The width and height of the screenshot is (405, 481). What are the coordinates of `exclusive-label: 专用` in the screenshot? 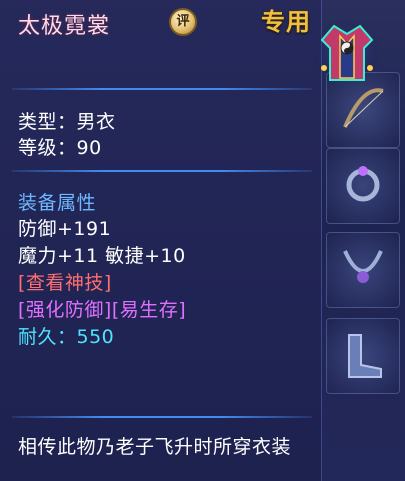 It's located at (286, 22).